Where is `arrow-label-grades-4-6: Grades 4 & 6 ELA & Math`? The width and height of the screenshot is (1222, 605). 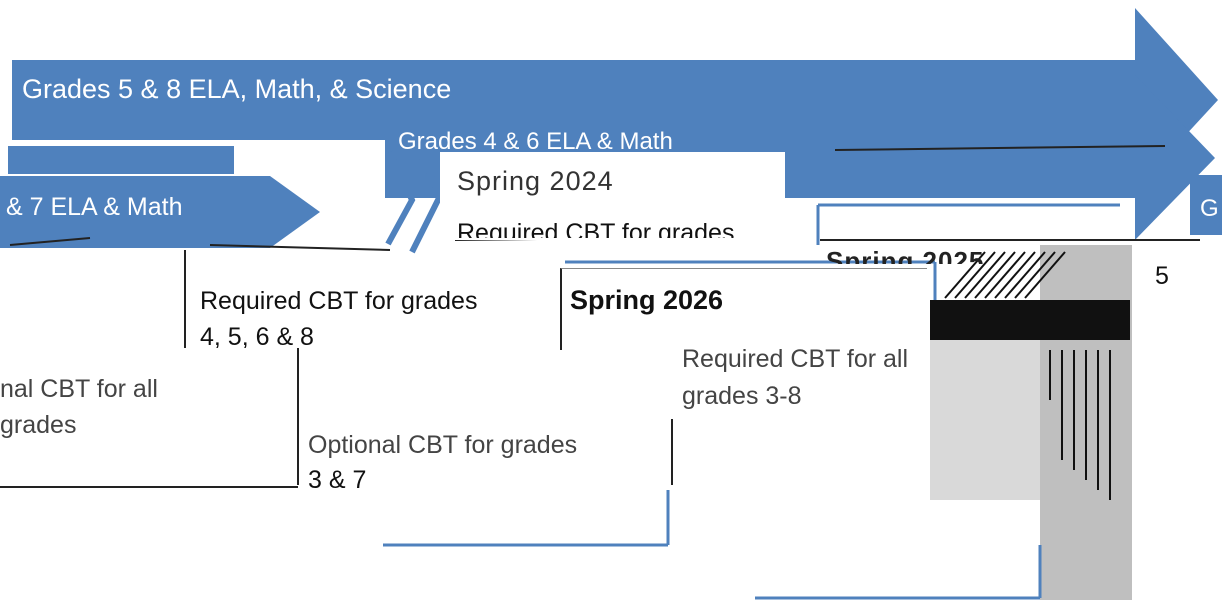
arrow-label-grades-4-6: Grades 4 & 6 ELA & Math is located at coordinates (535, 139).